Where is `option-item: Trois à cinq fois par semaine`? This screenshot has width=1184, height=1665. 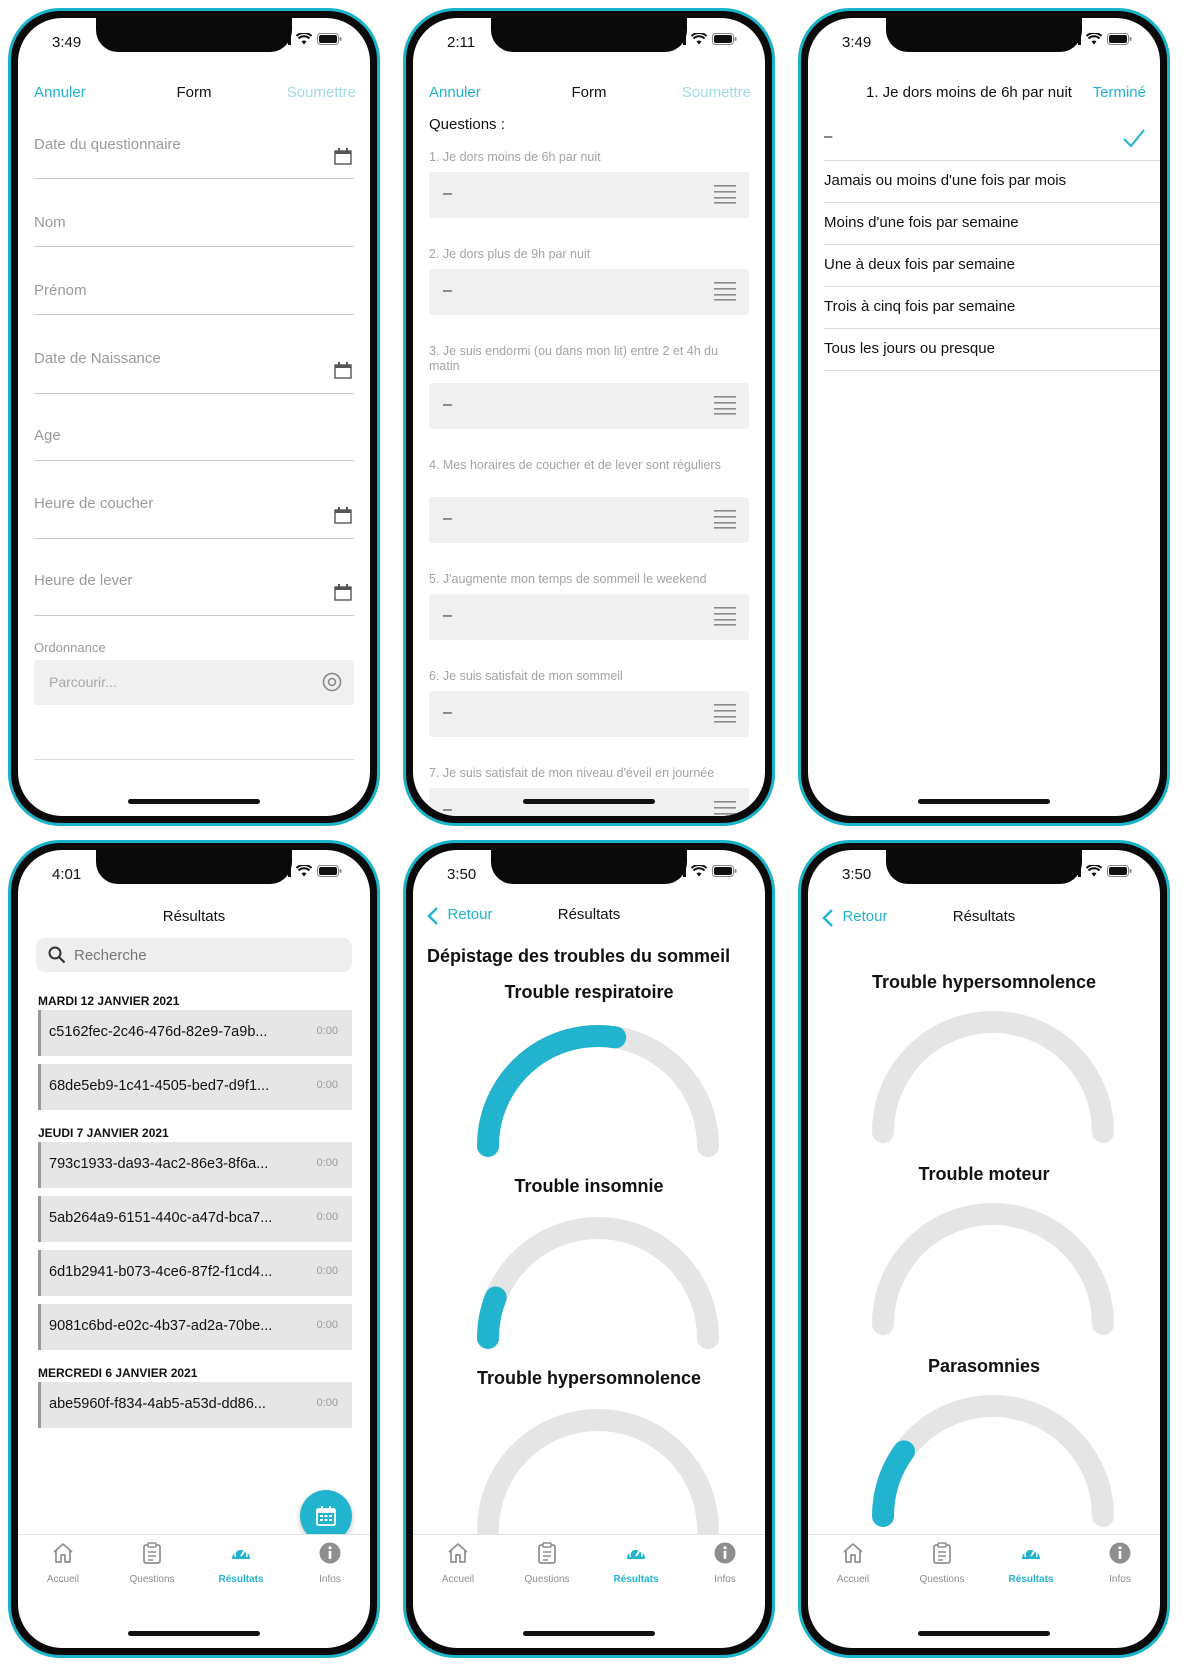 option-item: Trois à cinq fois par semaine is located at coordinates (992, 307).